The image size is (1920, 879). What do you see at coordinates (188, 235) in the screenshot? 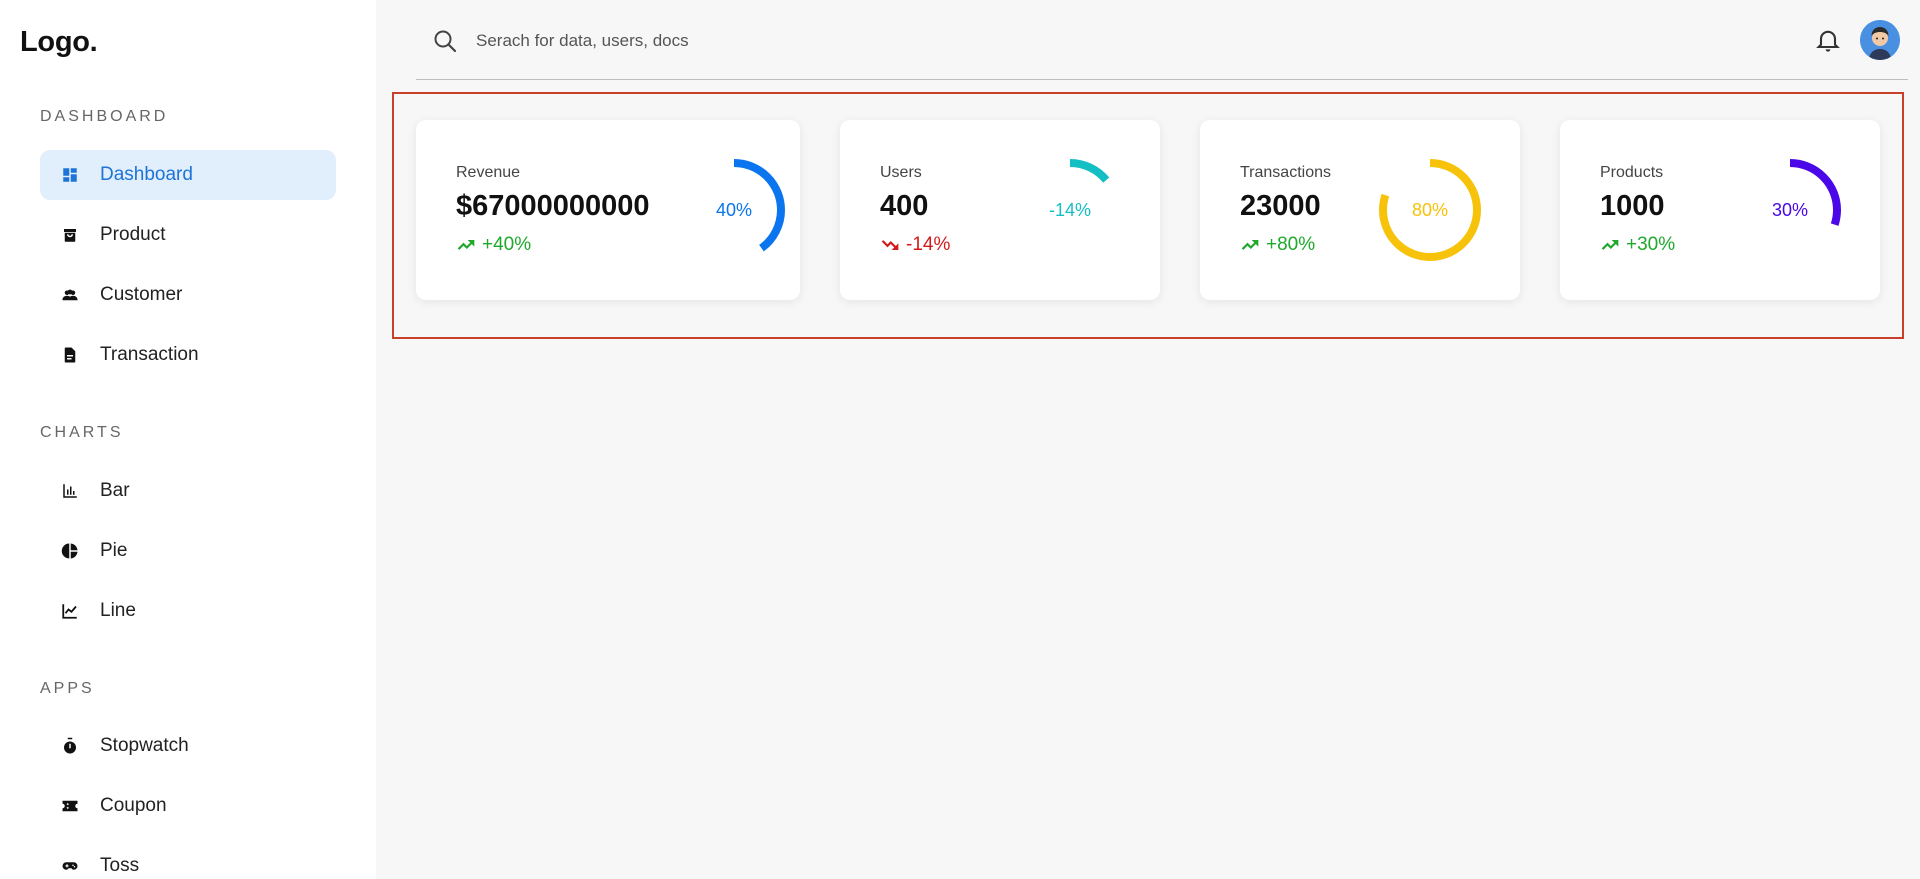
I see `sidebar-item-product: Product` at bounding box center [188, 235].